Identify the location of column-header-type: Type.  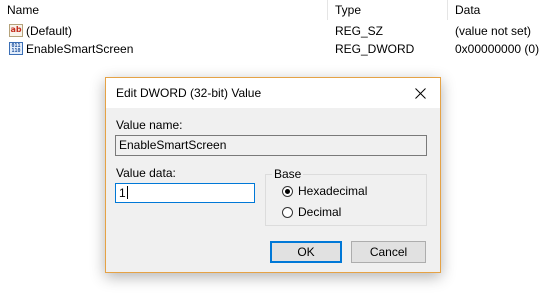
(387, 10).